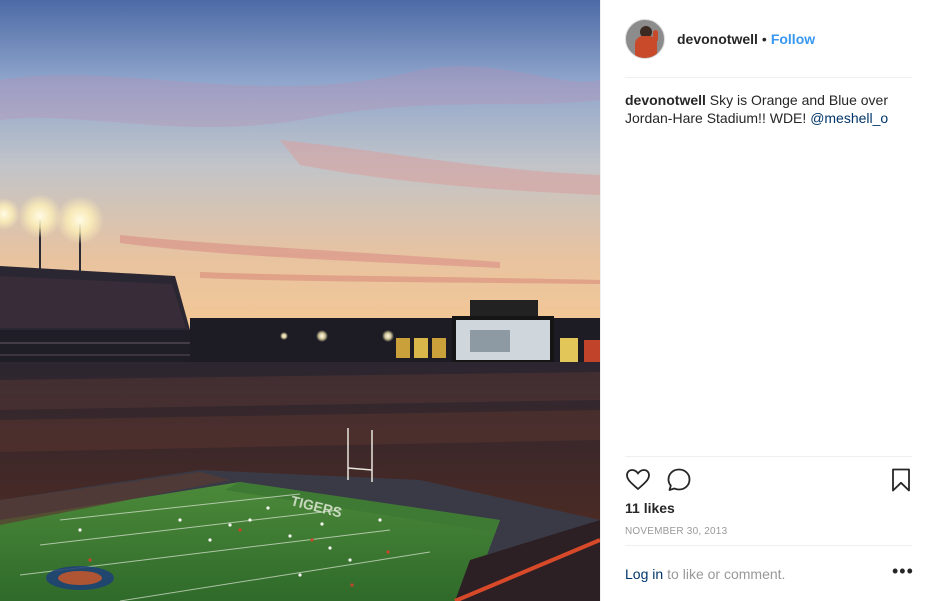  Describe the element at coordinates (645, 38) in the screenshot. I see `avatar` at that location.